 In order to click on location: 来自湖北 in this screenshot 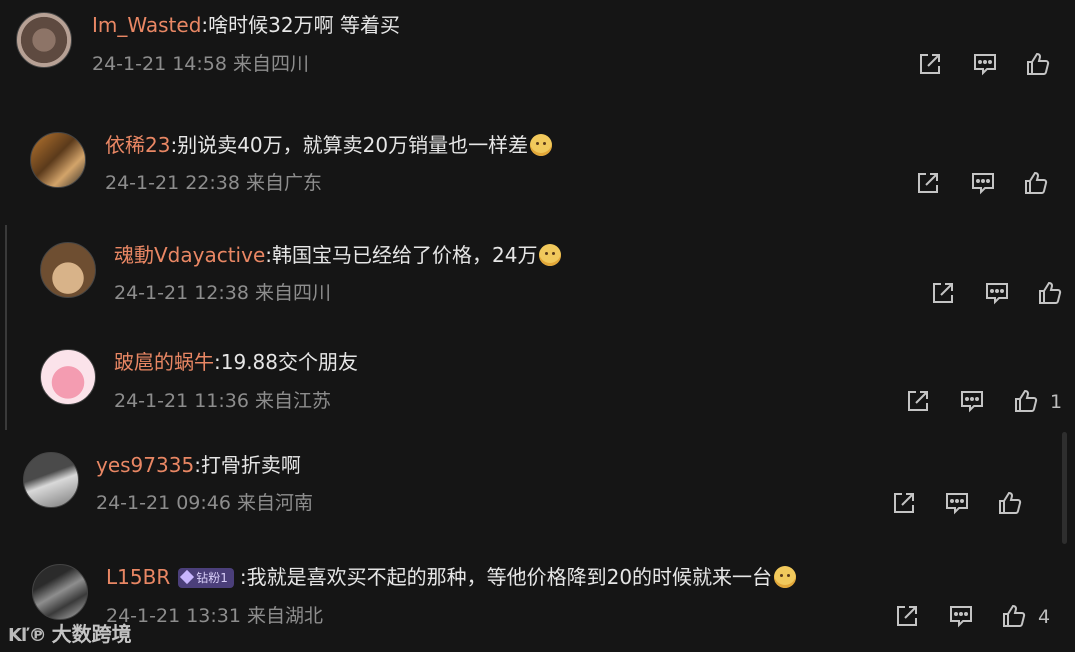, I will do `click(285, 616)`.